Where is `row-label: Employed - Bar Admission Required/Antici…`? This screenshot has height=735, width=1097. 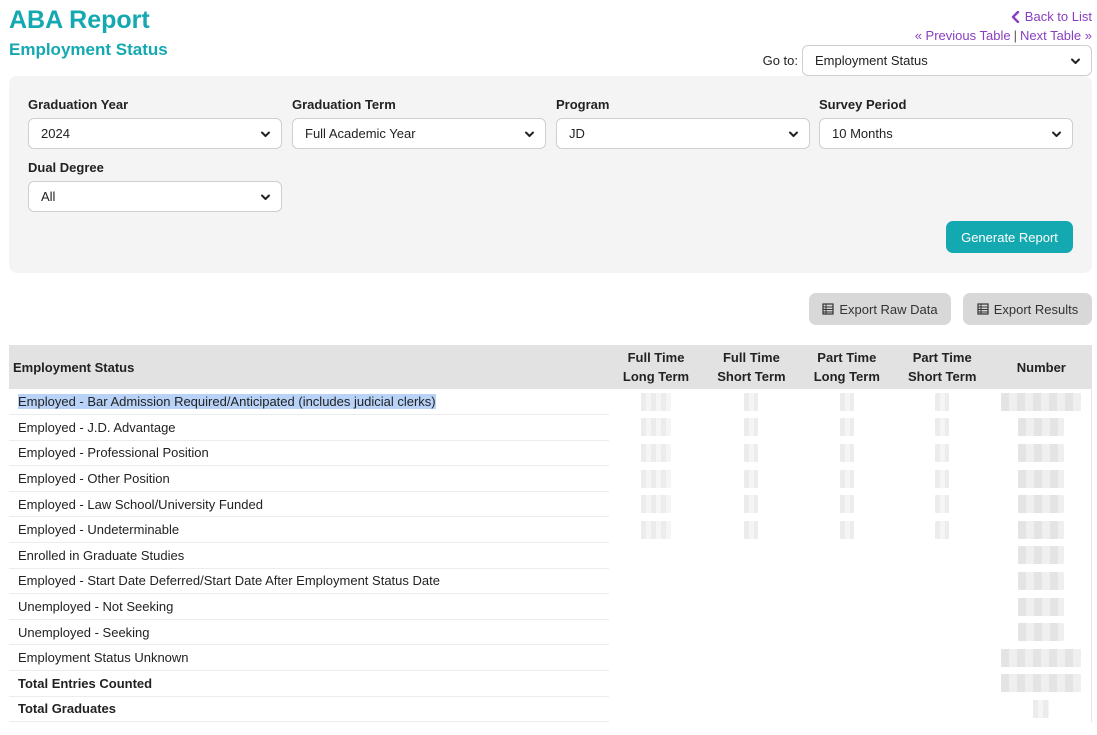
row-label: Employed - Bar Admission Required/Antici… is located at coordinates (227, 402).